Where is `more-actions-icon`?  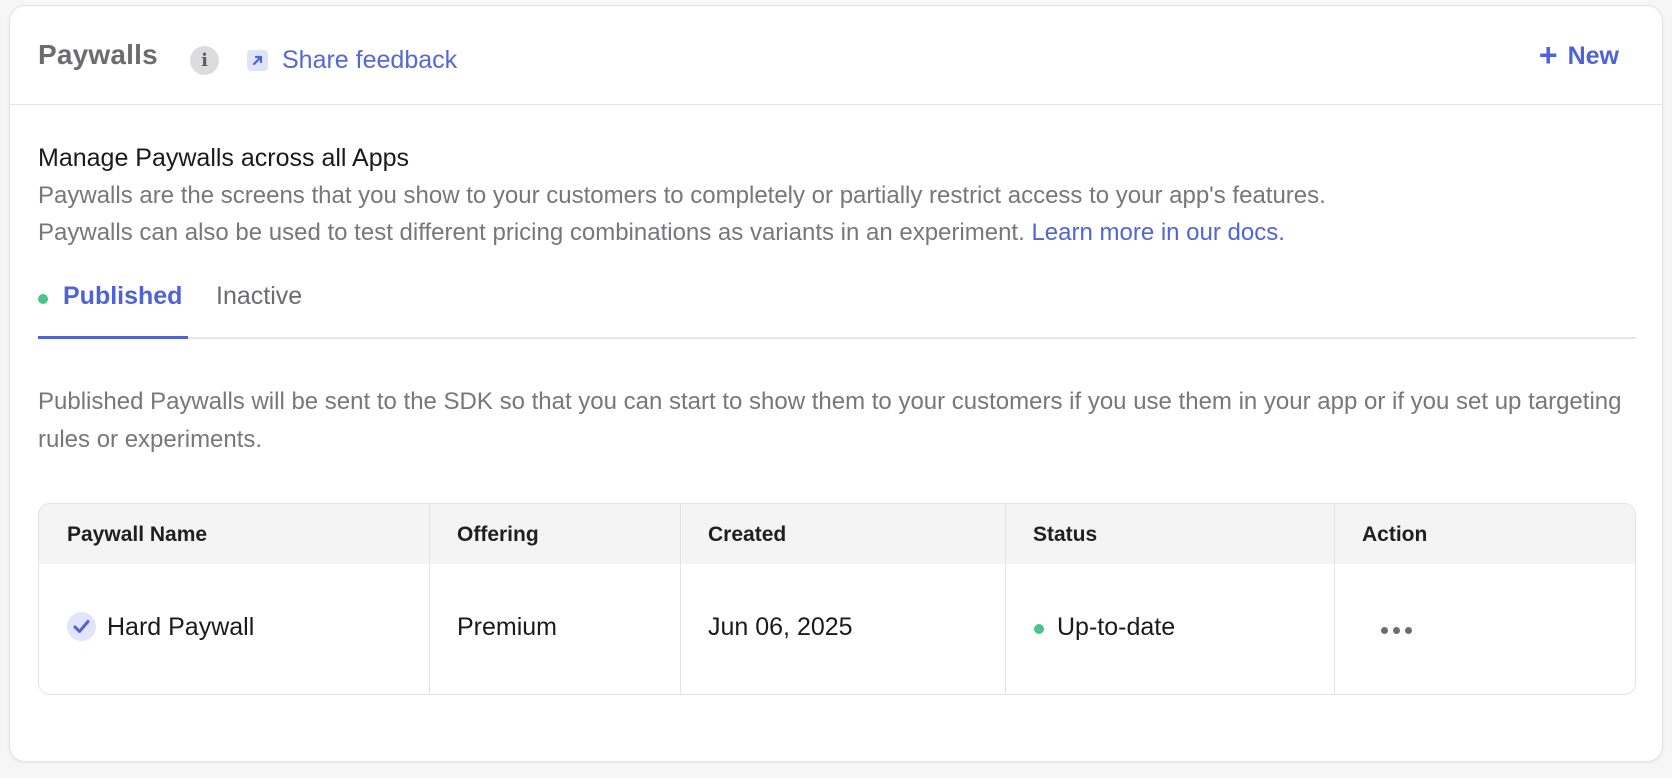 more-actions-icon is located at coordinates (1396, 630).